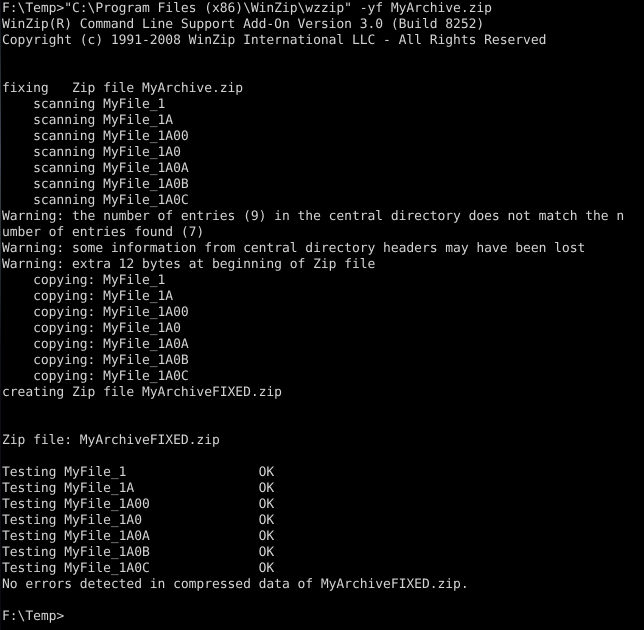 This screenshot has width=644, height=630. I want to click on testing-line: Testing MyFile_1A OK, so click(138, 488).